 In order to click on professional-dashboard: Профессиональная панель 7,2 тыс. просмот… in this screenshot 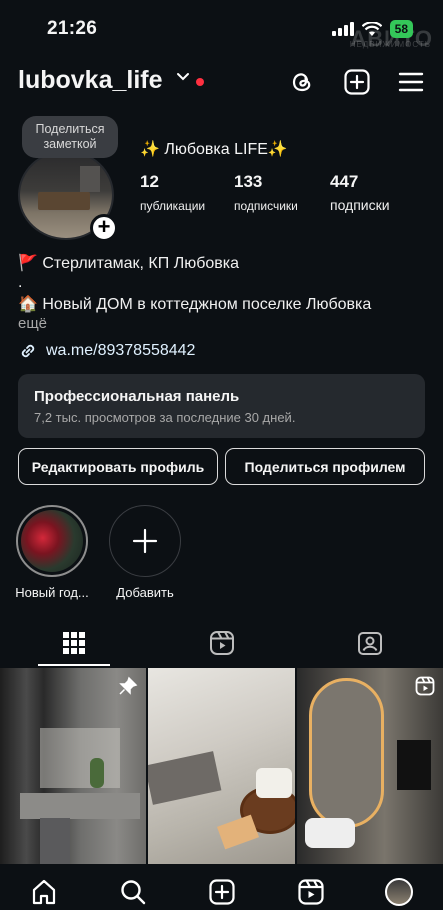, I will do `click(221, 406)`.